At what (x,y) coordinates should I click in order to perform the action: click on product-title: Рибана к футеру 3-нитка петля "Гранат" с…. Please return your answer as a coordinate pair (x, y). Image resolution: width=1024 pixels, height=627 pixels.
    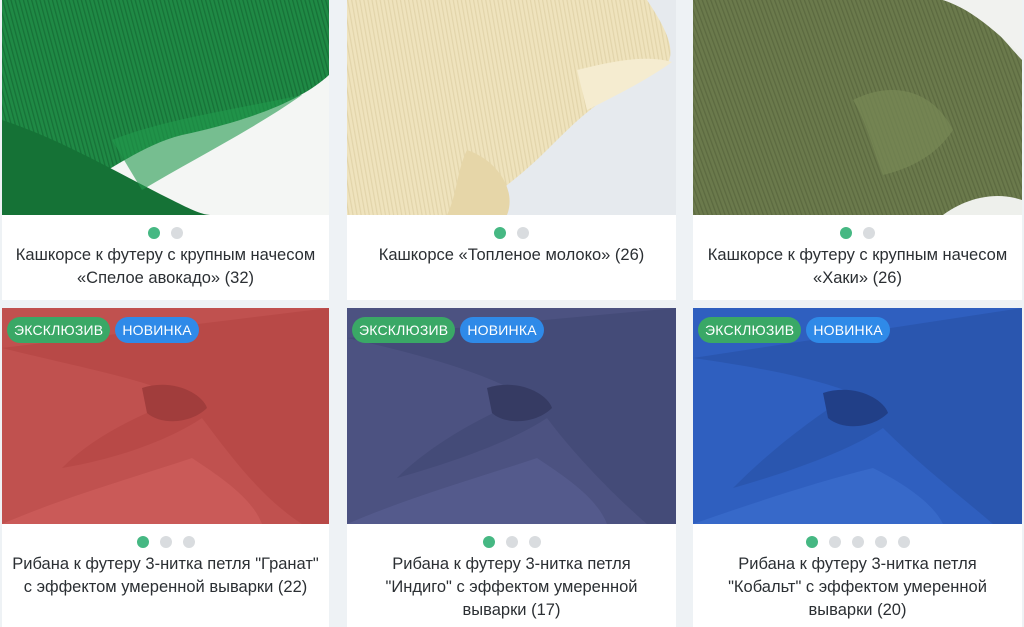
    Looking at the image, I should click on (165, 576).